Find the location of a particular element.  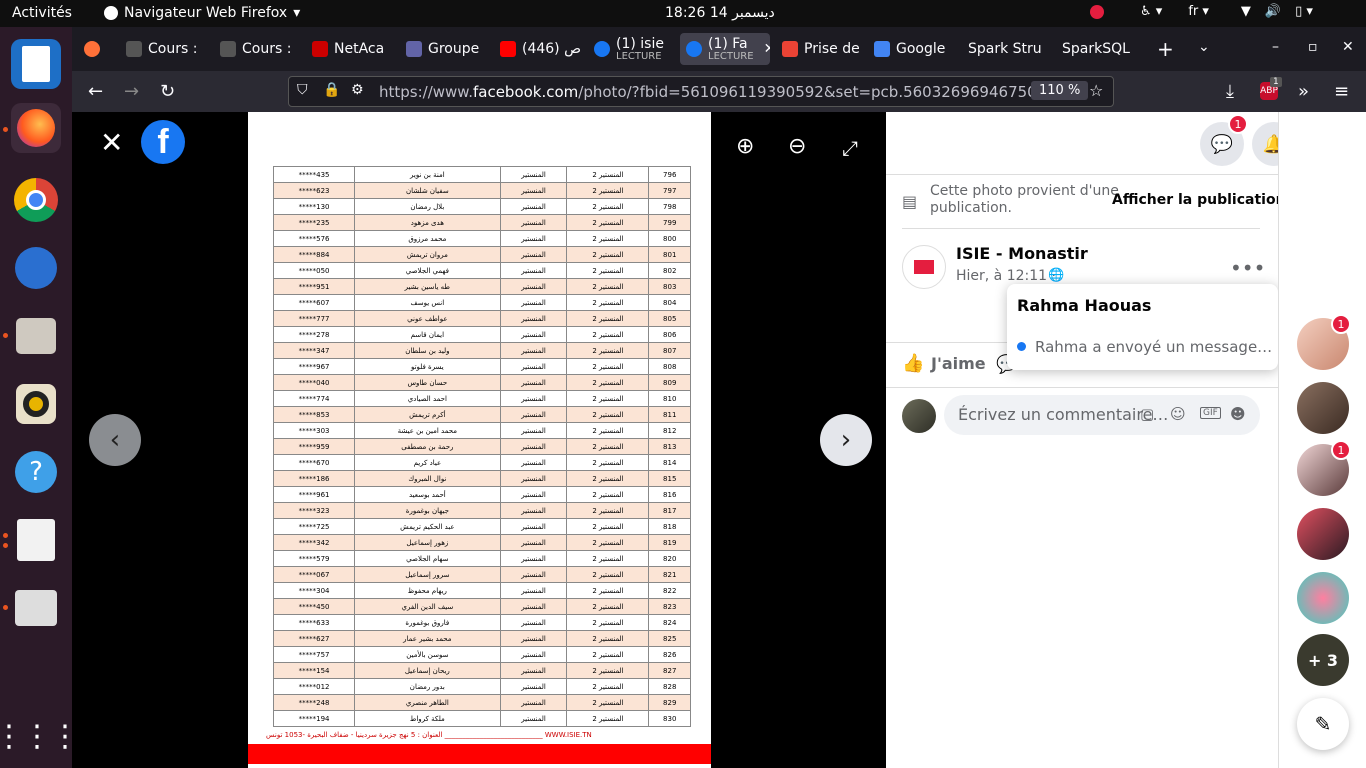

commenter-avatar is located at coordinates (919, 416).